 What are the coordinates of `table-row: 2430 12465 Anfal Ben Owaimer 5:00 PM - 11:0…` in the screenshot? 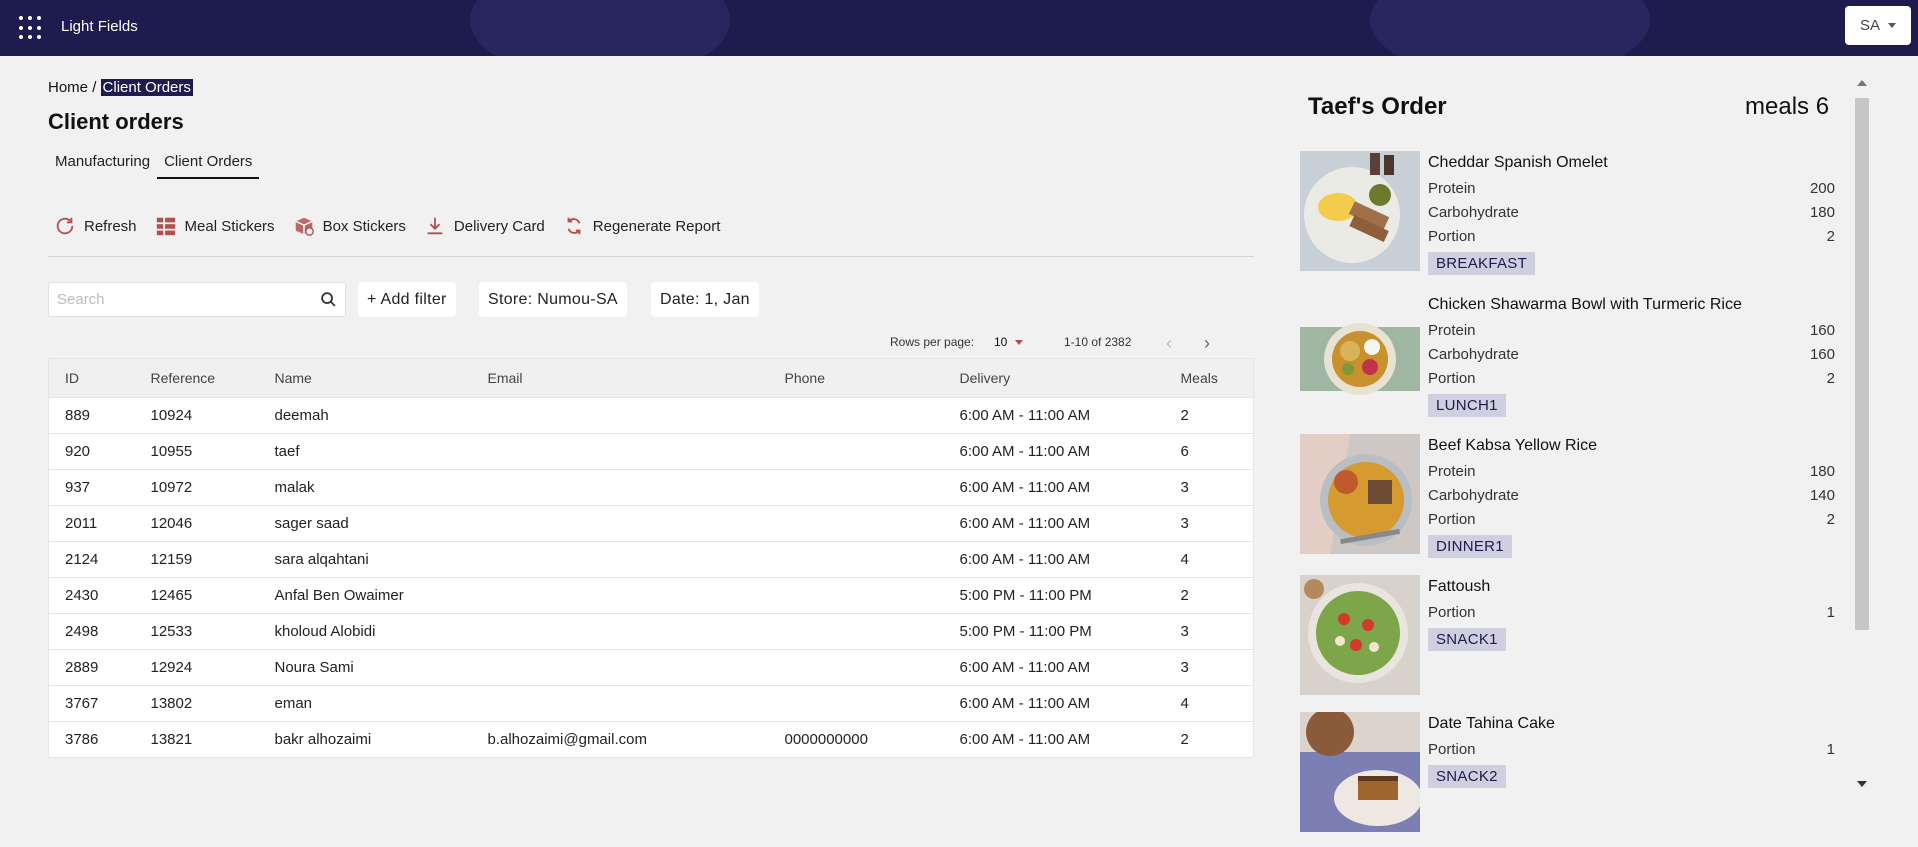 It's located at (651, 595).